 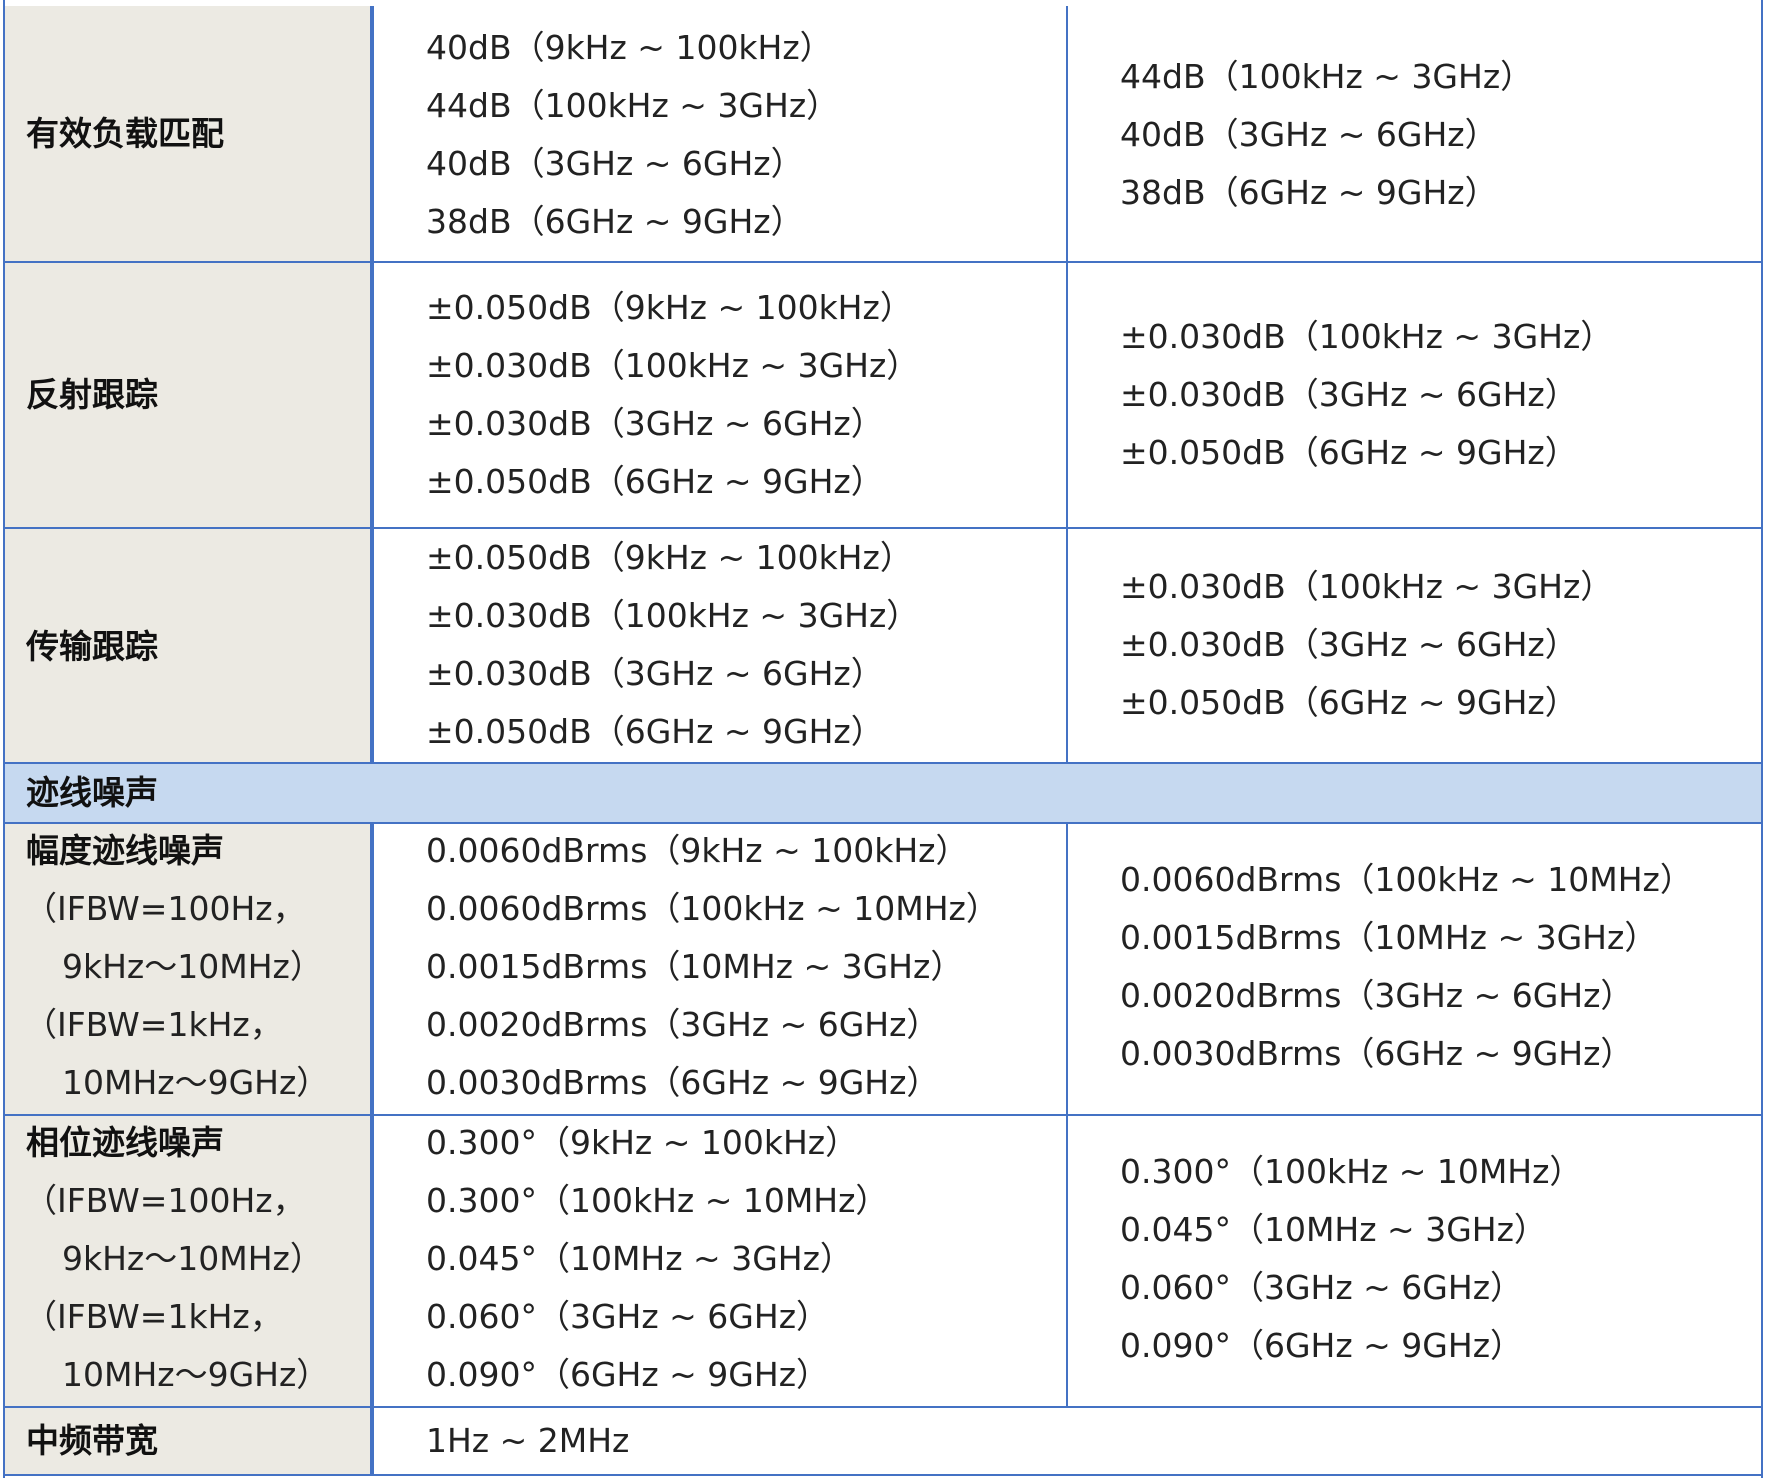 I want to click on section-header-trace-noise: 迹线噪声, so click(x=883, y=793).